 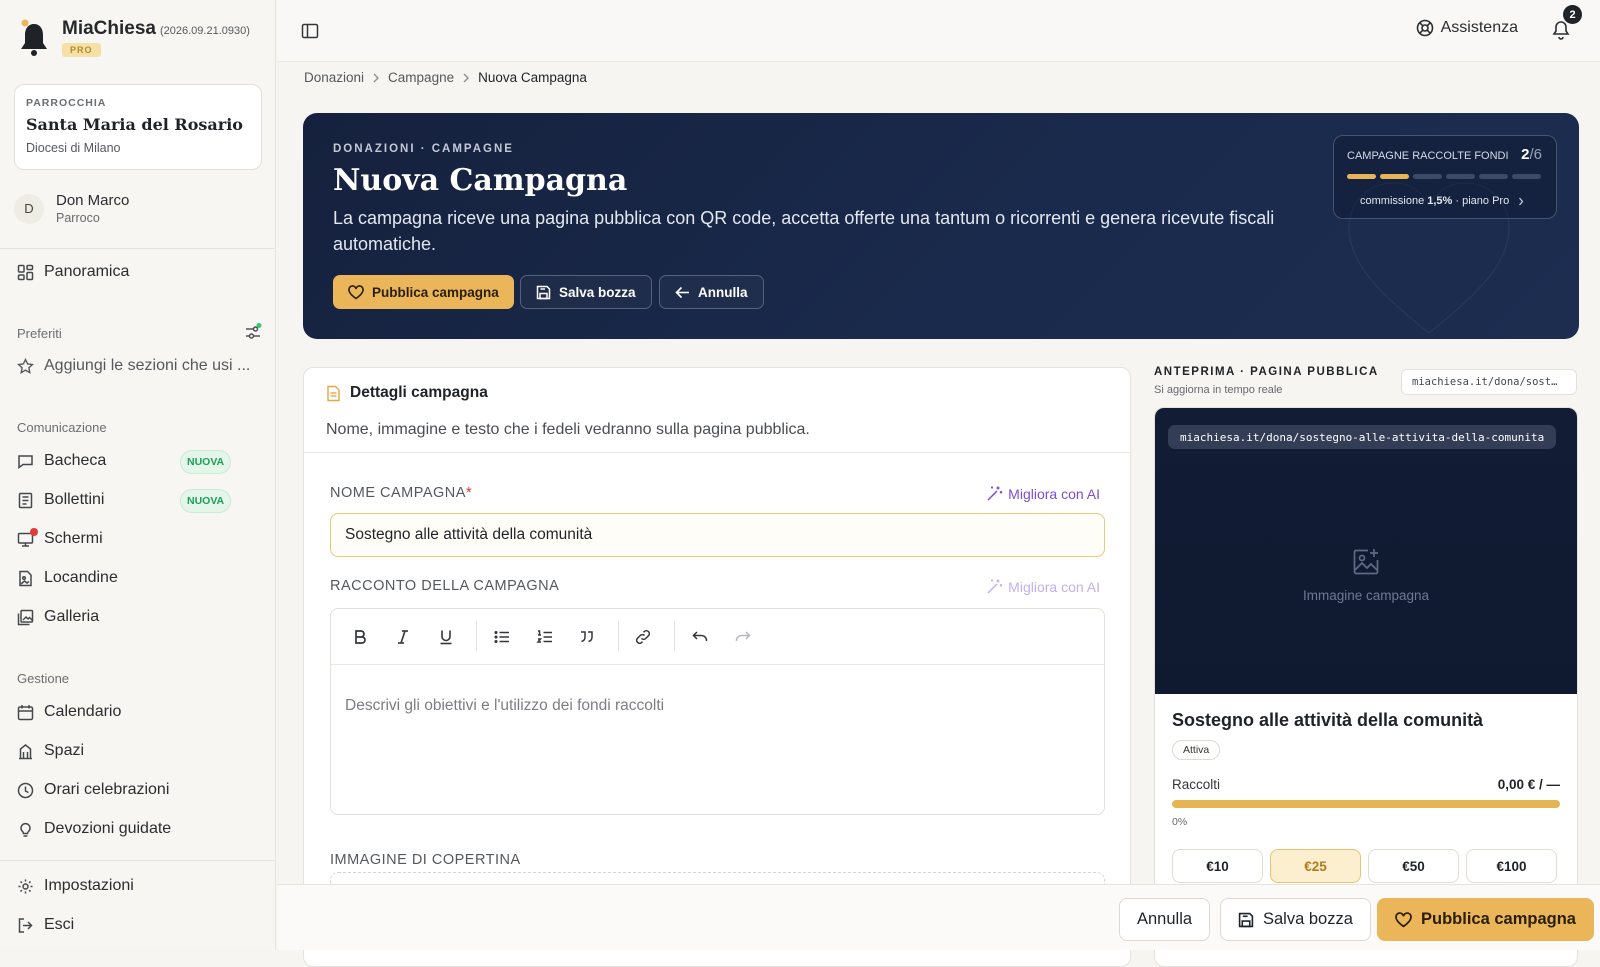 What do you see at coordinates (423, 292) in the screenshot?
I see `publish-campaign-button: Pubblica campagna` at bounding box center [423, 292].